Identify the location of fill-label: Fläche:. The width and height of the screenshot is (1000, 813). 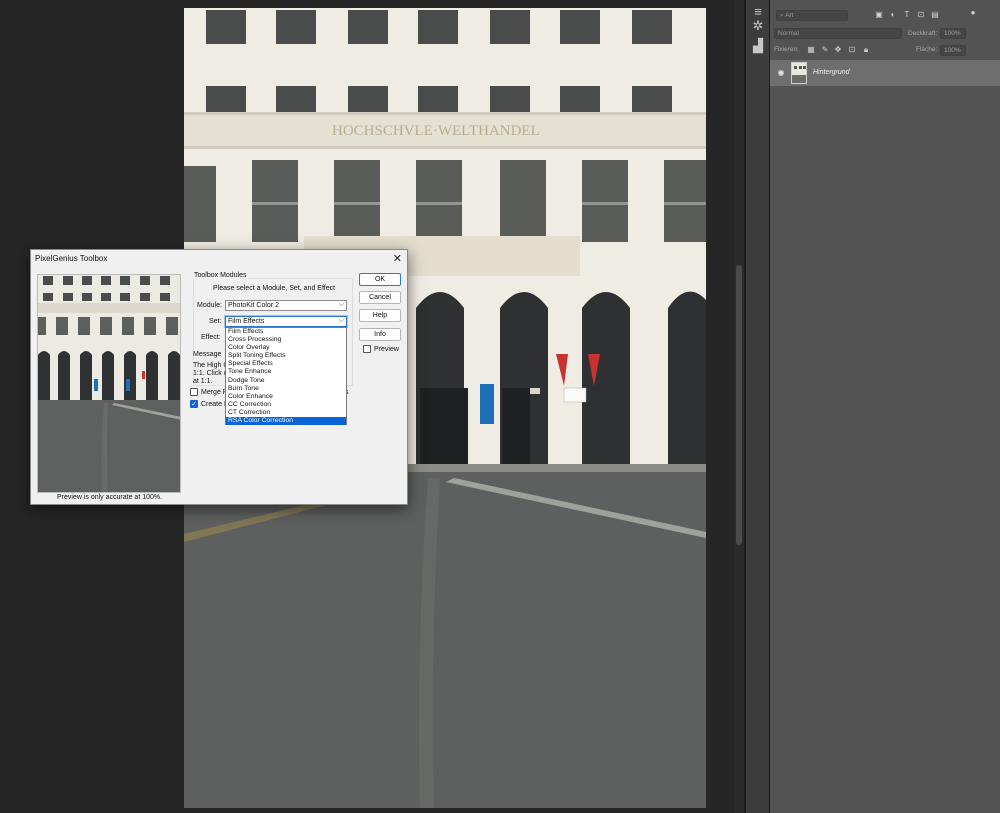
(927, 49).